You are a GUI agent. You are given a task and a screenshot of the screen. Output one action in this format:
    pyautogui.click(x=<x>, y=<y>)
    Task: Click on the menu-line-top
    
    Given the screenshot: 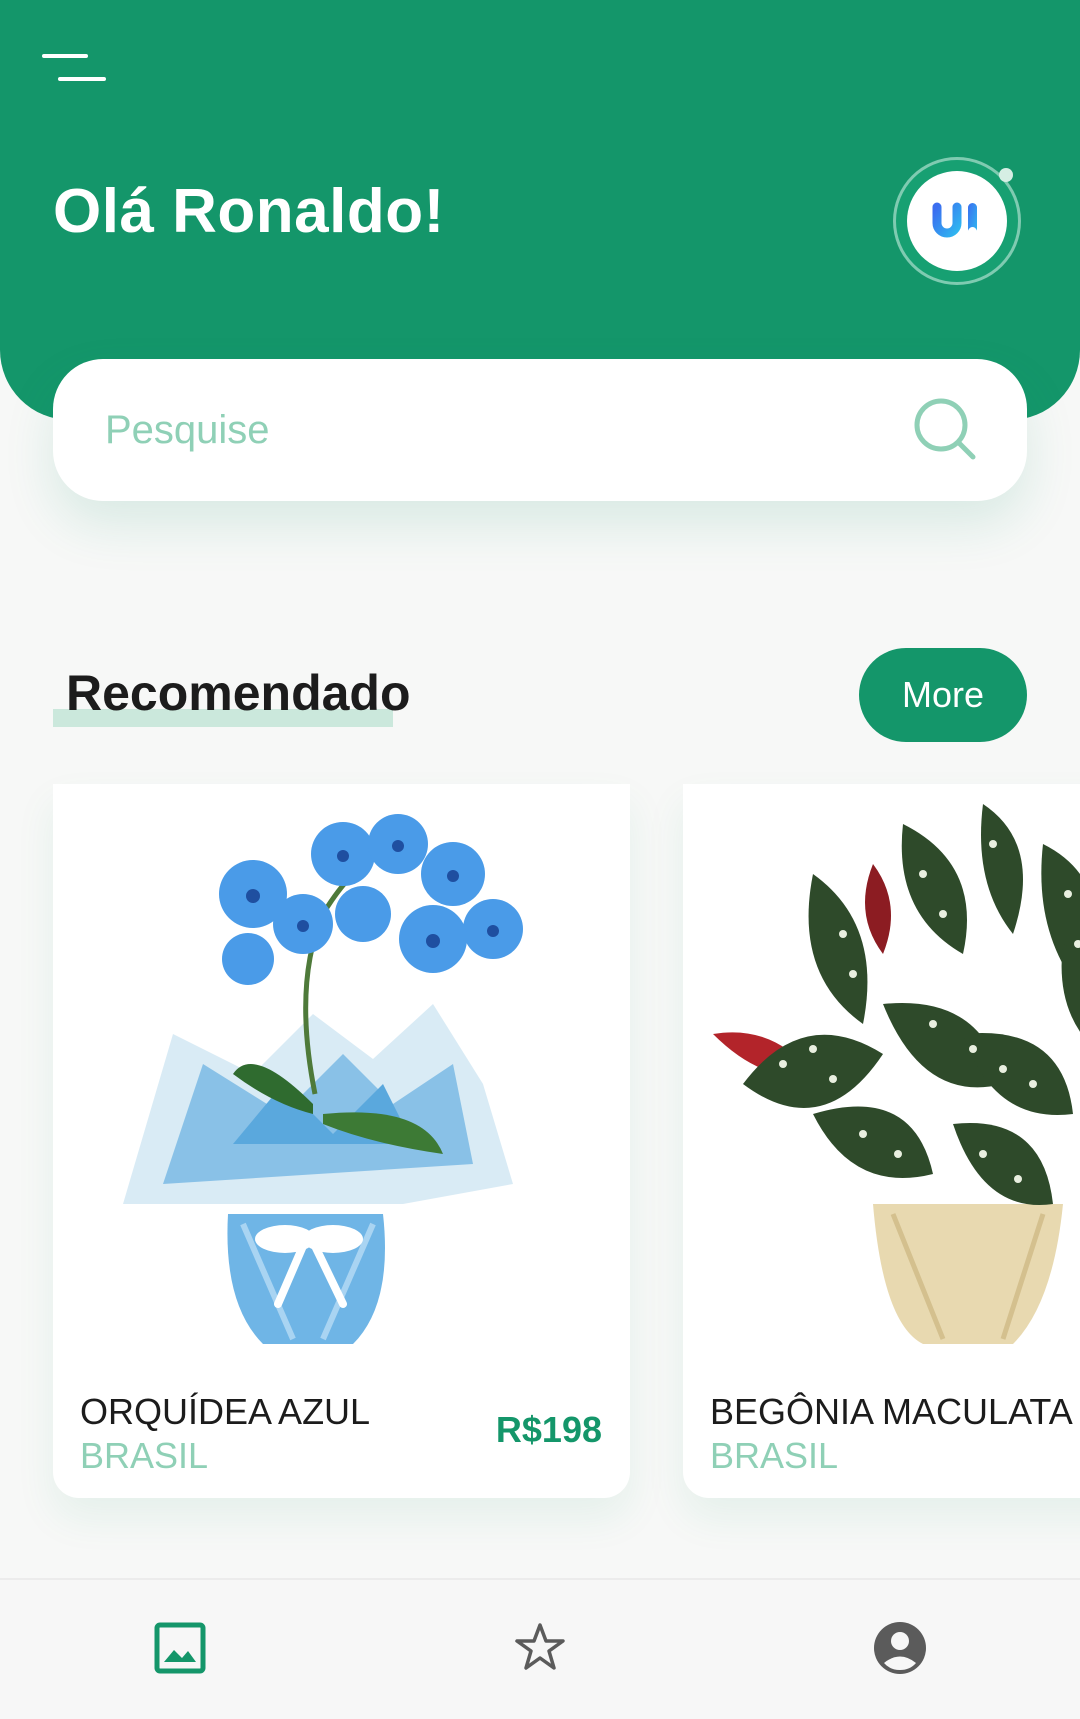 What is the action you would take?
    pyautogui.click(x=65, y=56)
    